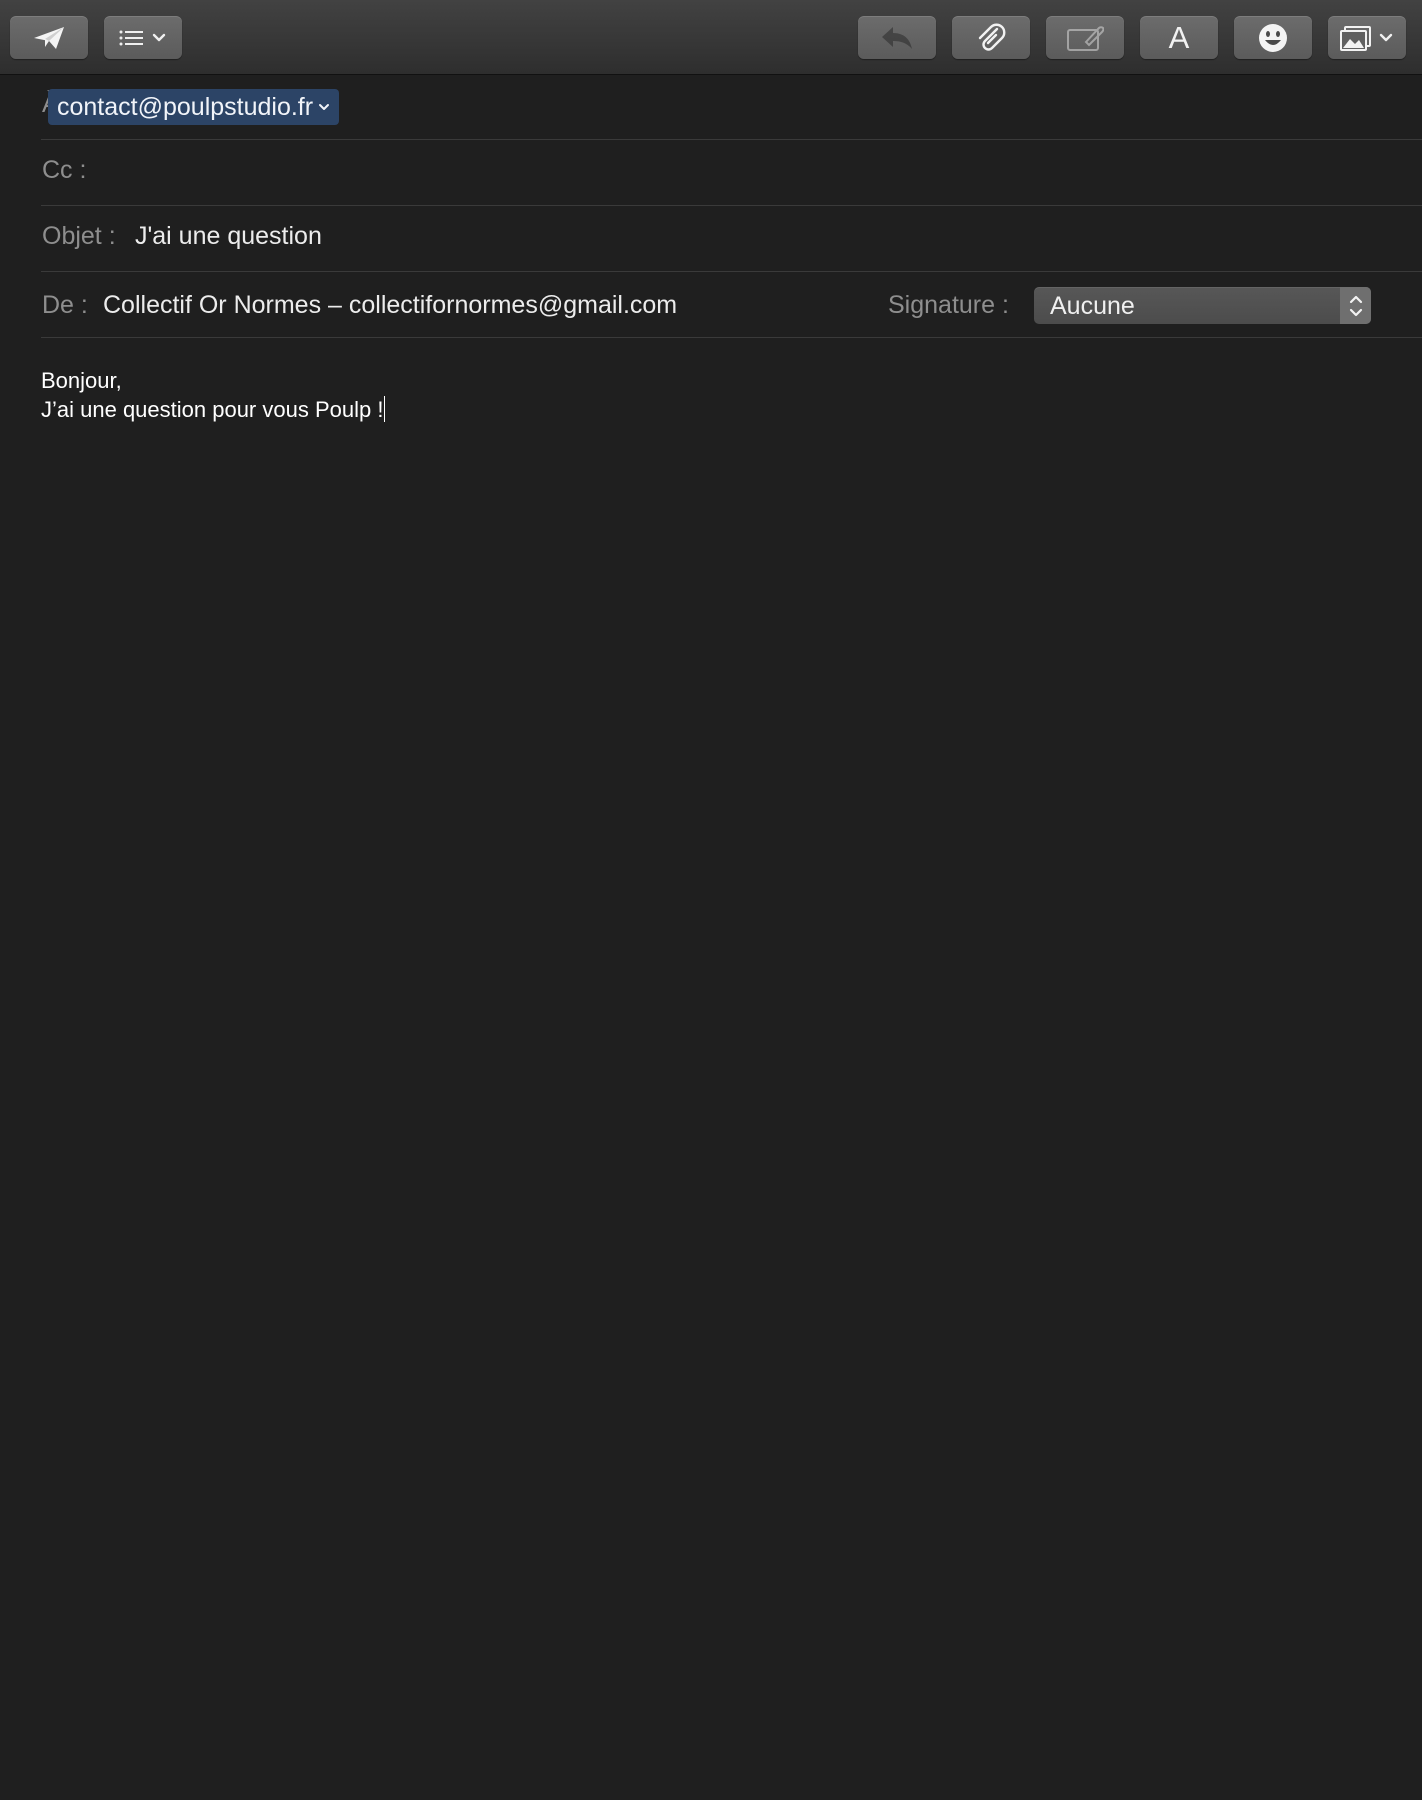 Image resolution: width=1422 pixels, height=1800 pixels. Describe the element at coordinates (228, 236) in the screenshot. I see `subject-field: J'ai une question` at that location.